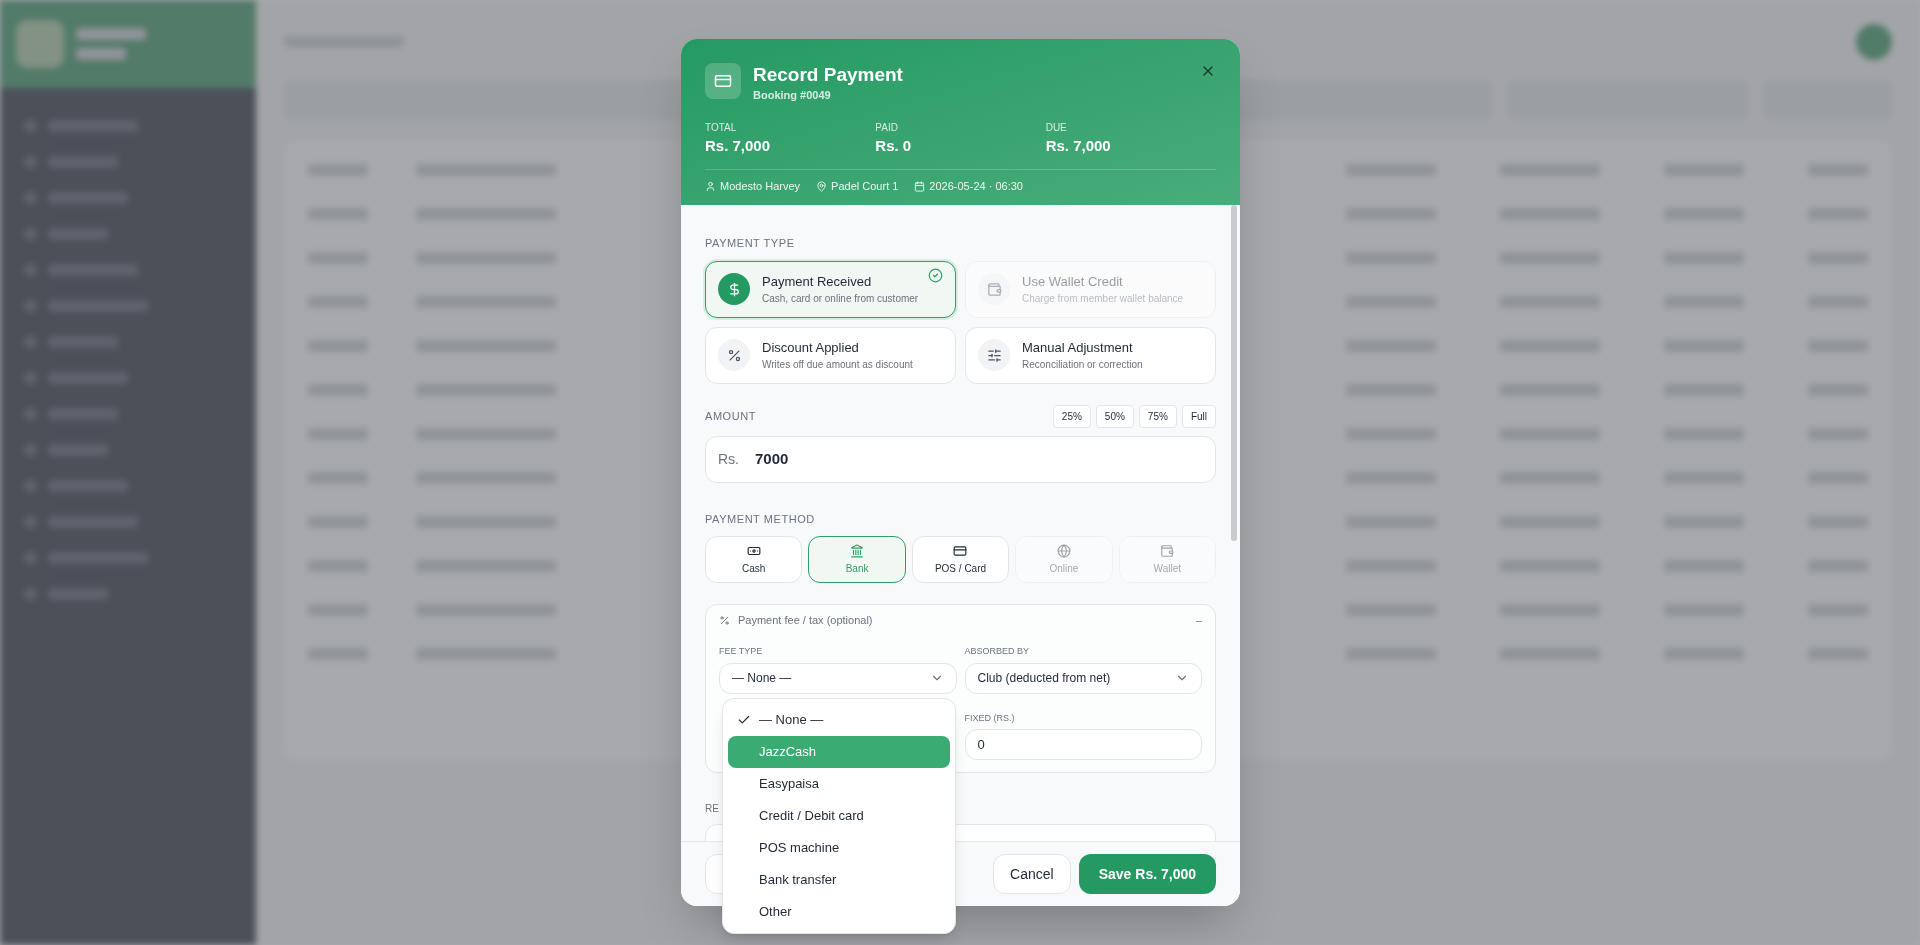 Image resolution: width=1920 pixels, height=945 pixels. What do you see at coordinates (839, 720) in the screenshot?
I see `menu-option: — None —` at bounding box center [839, 720].